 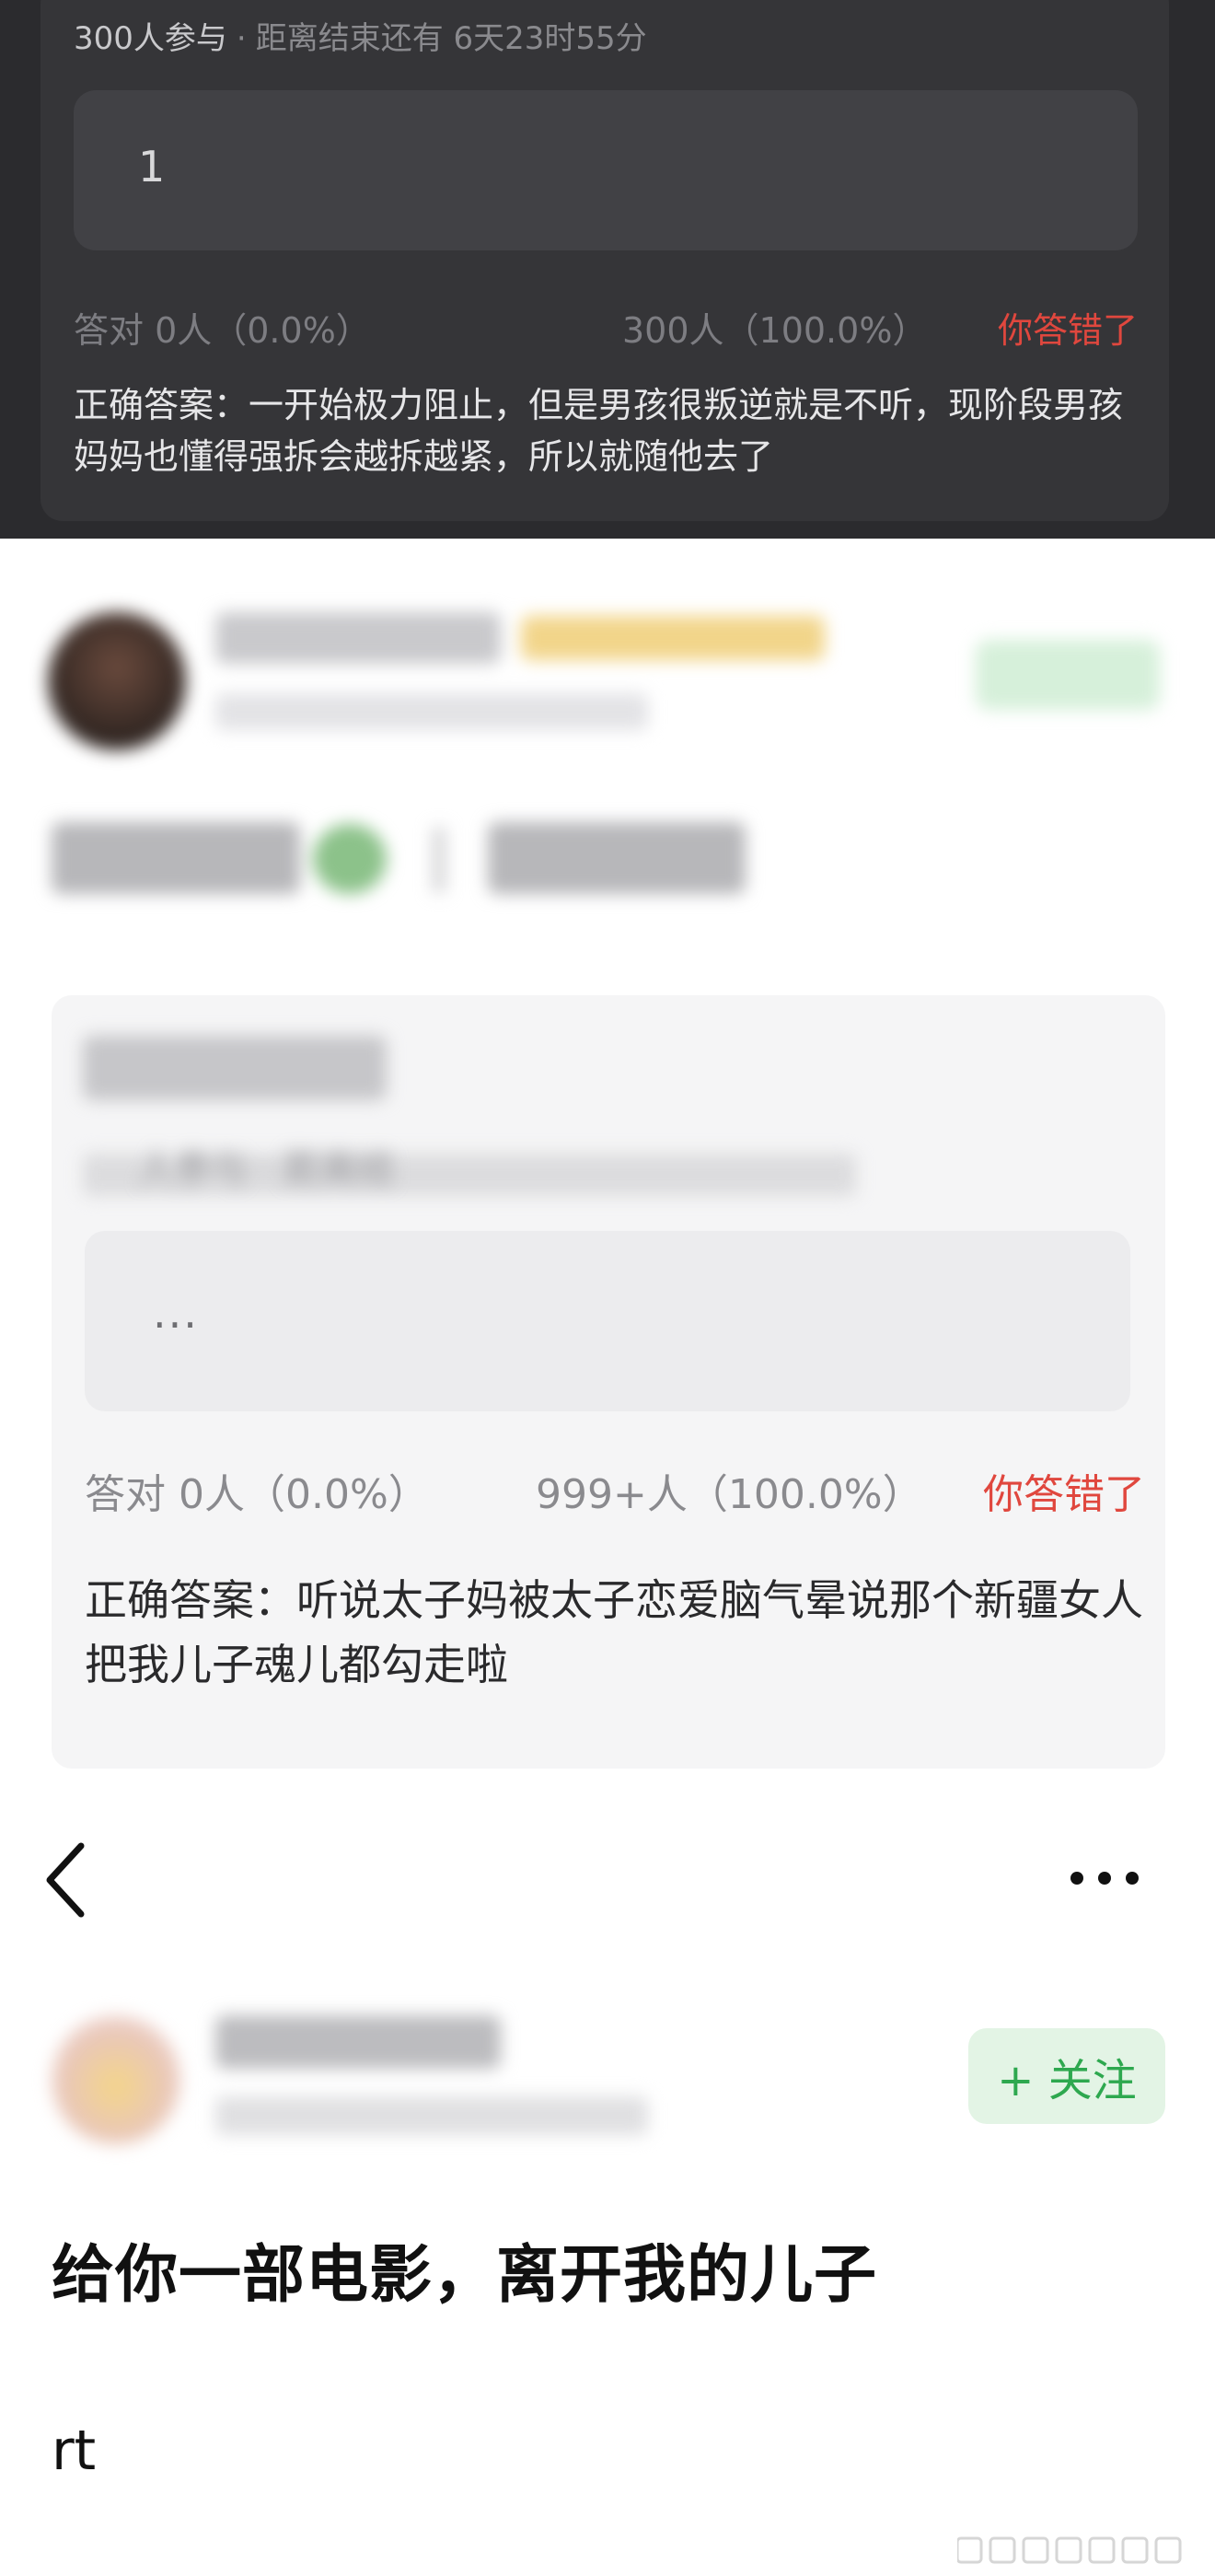 I want to click on watermark-logo-icon, so click(x=1069, y=2550).